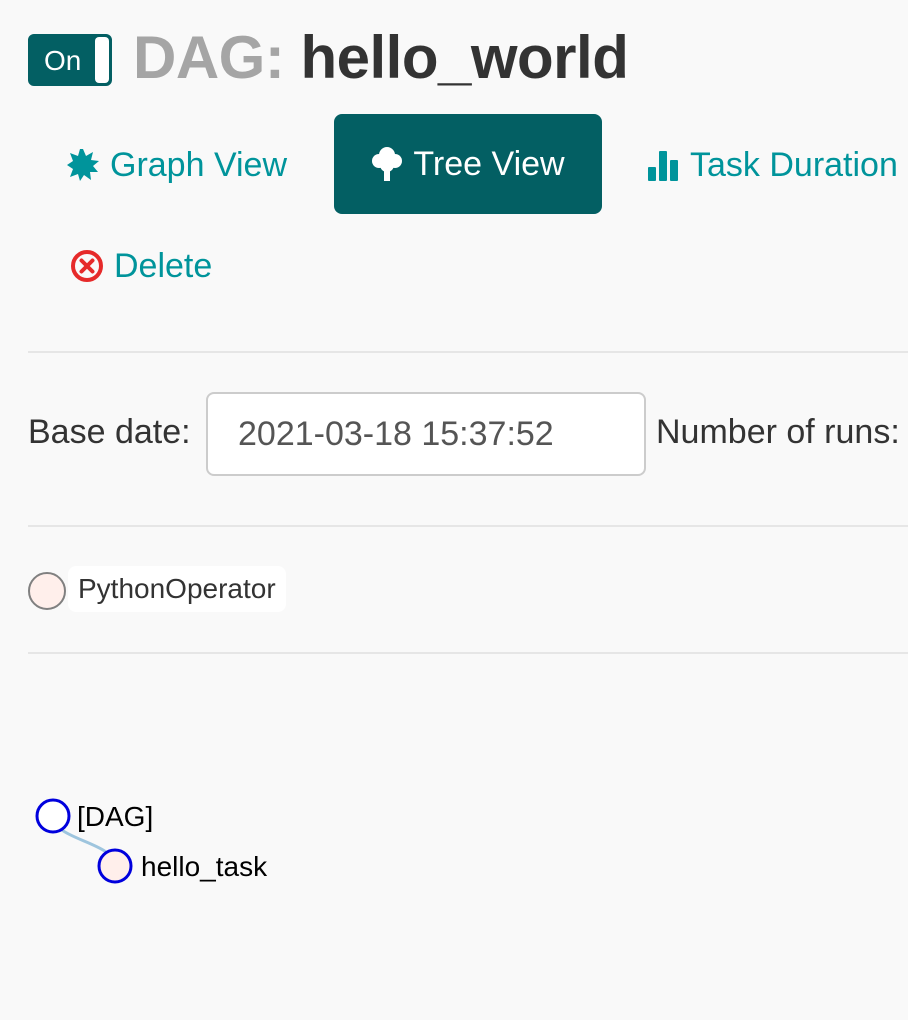 This screenshot has height=1020, width=908. Describe the element at coordinates (663, 165) in the screenshot. I see `bar-chart-icon` at that location.